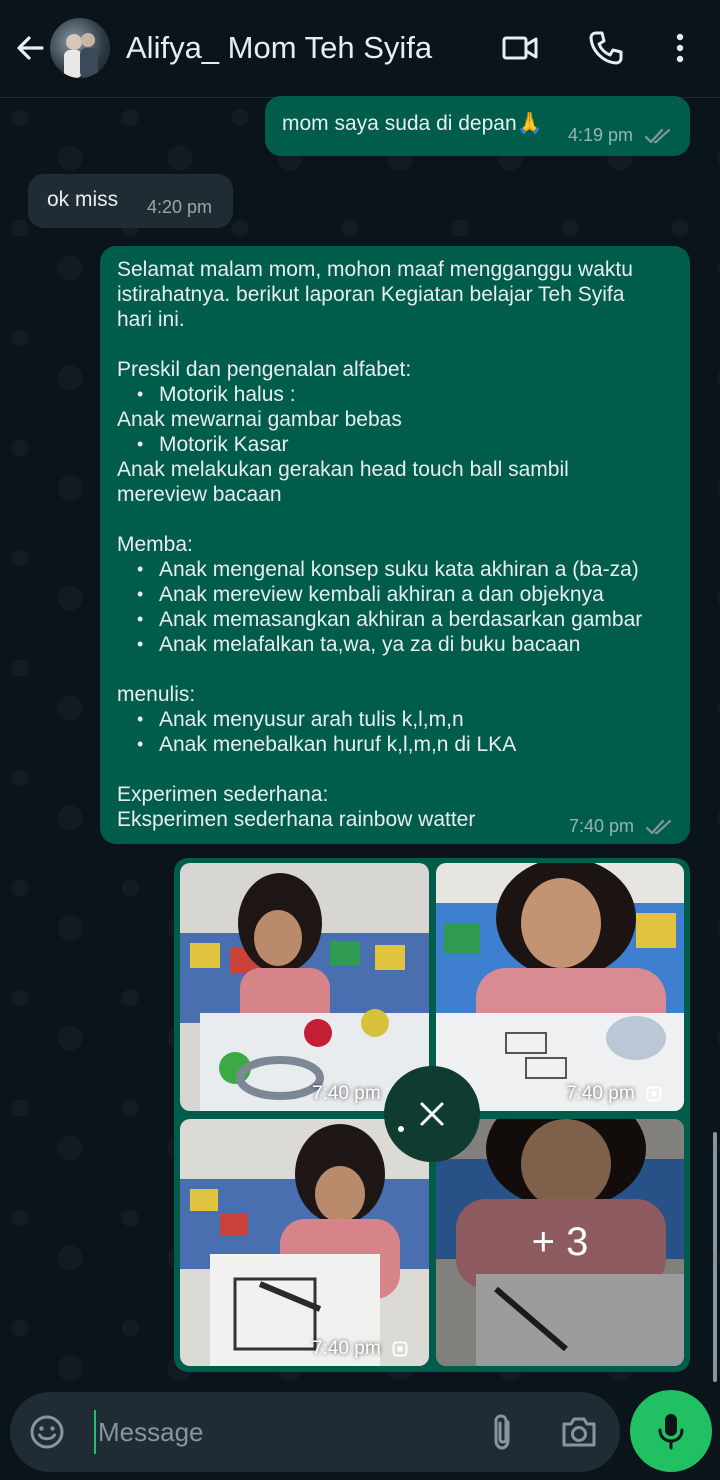 The image size is (720, 1480). I want to click on message-time: 7:40 pm, so click(602, 826).